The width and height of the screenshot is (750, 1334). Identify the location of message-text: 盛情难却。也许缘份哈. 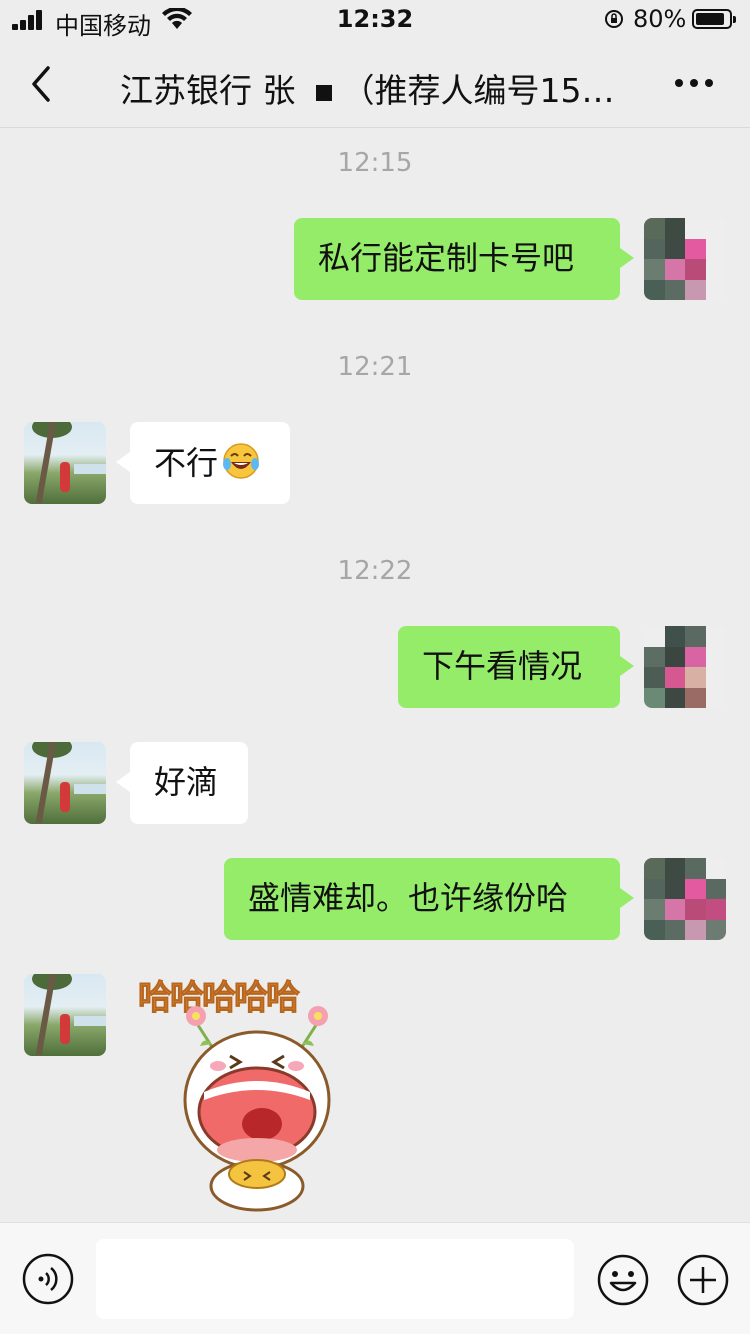
(408, 898).